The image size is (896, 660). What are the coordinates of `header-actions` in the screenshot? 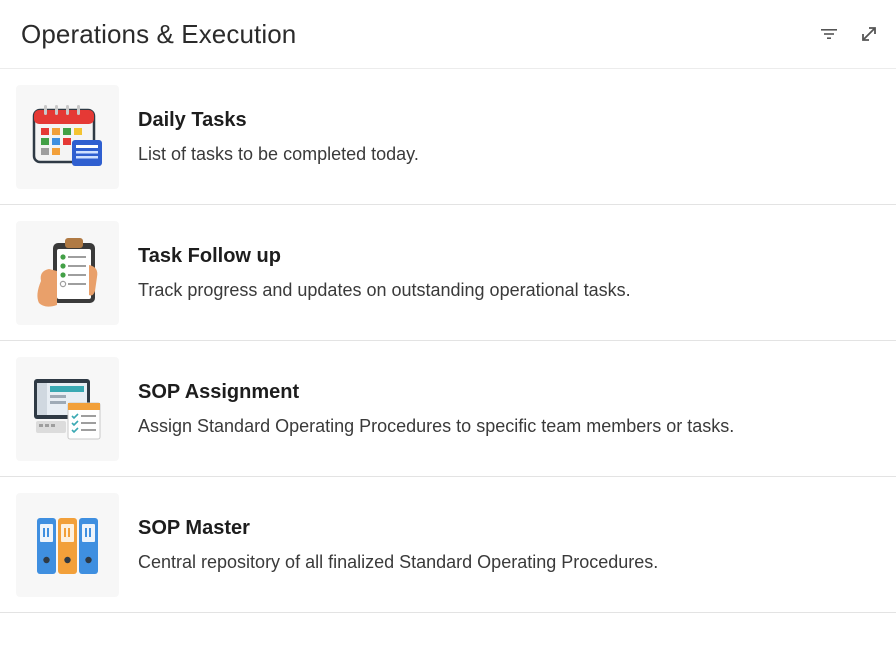 It's located at (849, 34).